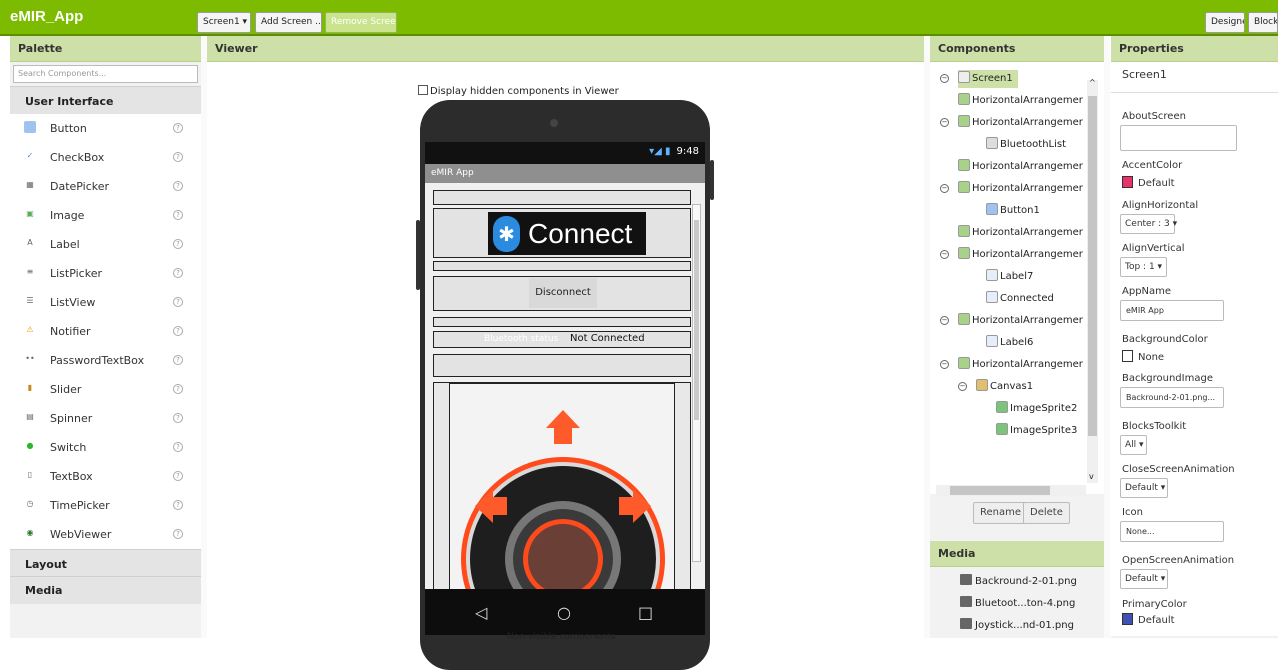  What do you see at coordinates (105, 562) in the screenshot?
I see `category-layout: Layout` at bounding box center [105, 562].